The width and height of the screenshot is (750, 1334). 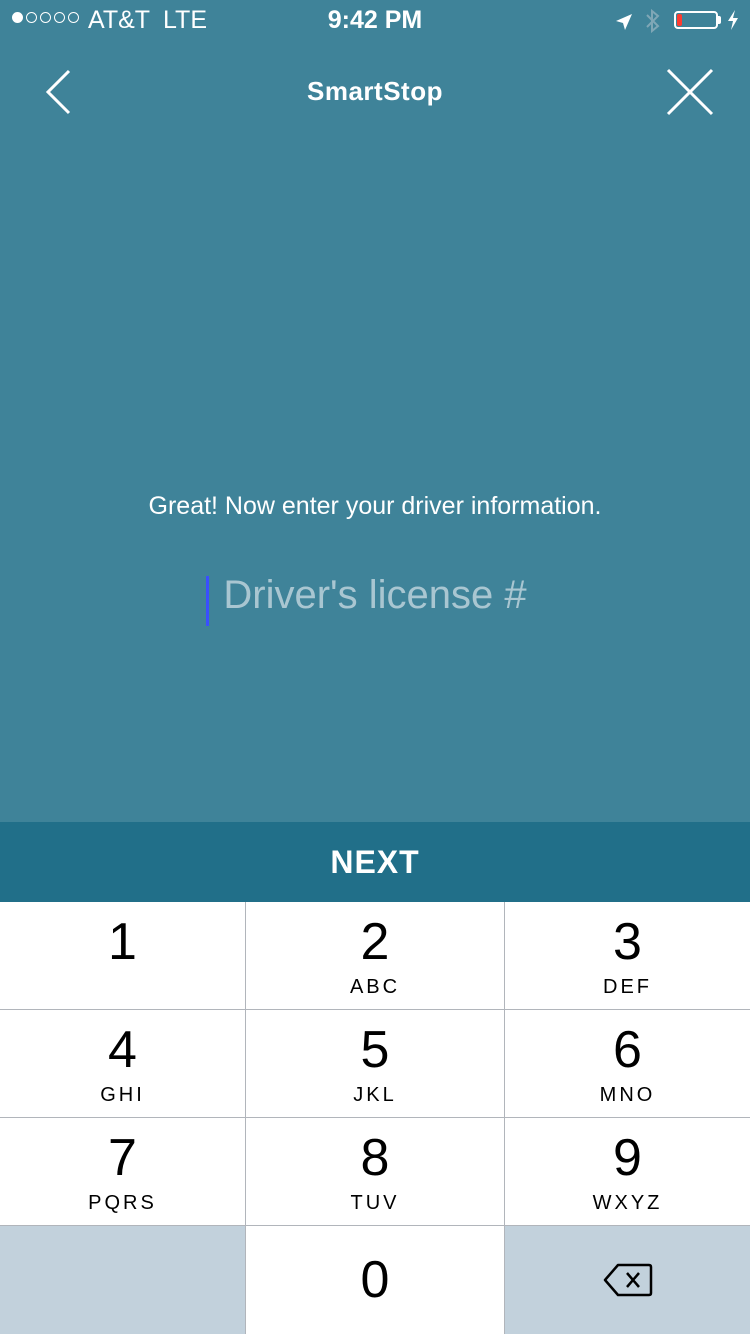 I want to click on status-bar: AT&T LTE 9:42 PM, so click(x=375, y=20).